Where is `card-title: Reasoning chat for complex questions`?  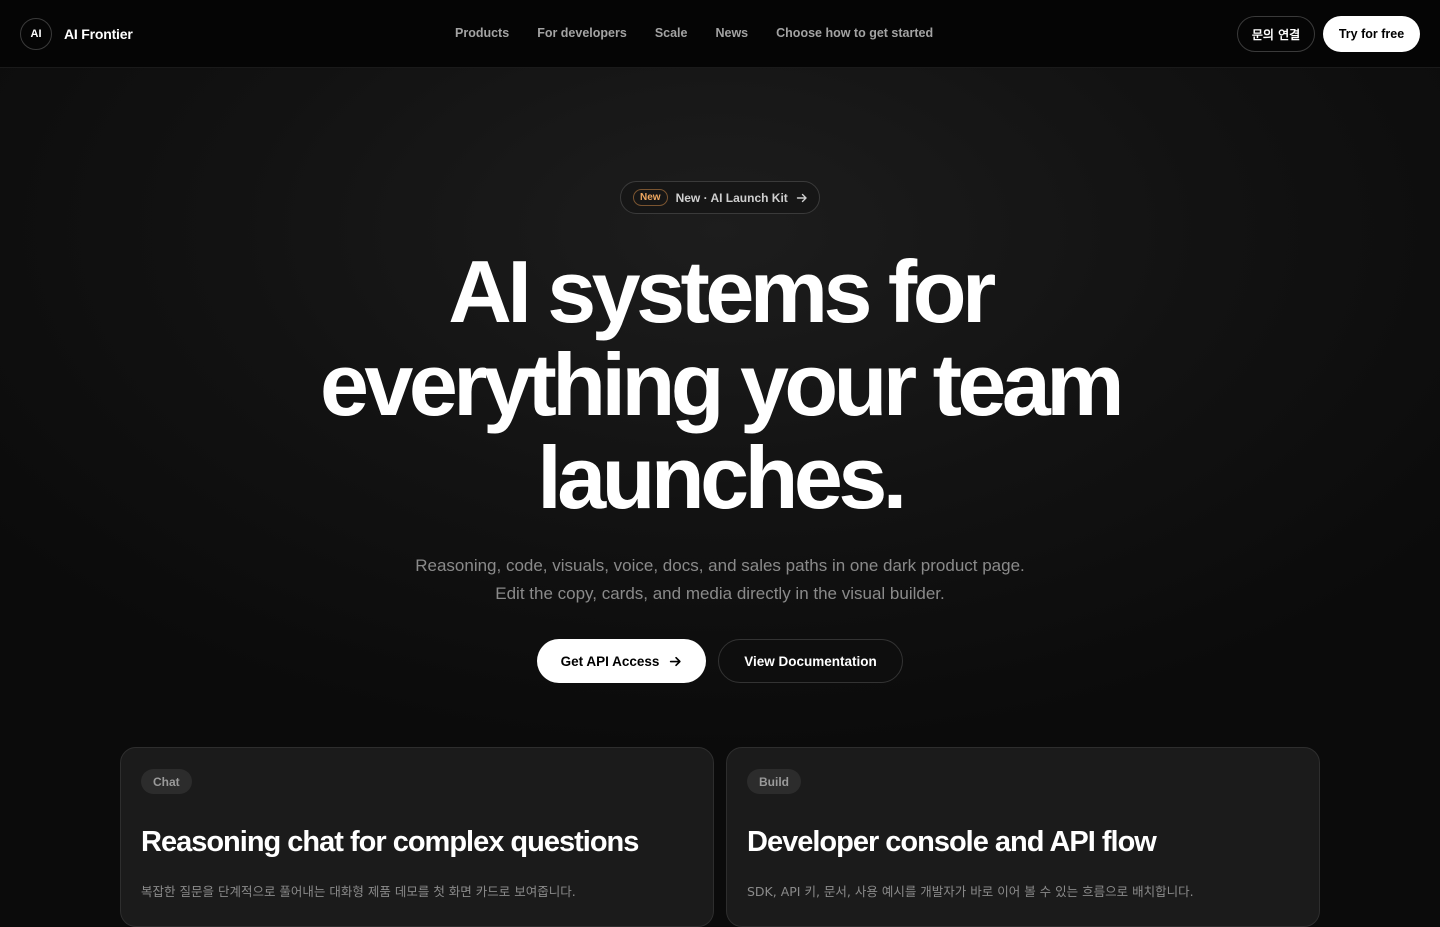
card-title: Reasoning chat for complex questions is located at coordinates (390, 842).